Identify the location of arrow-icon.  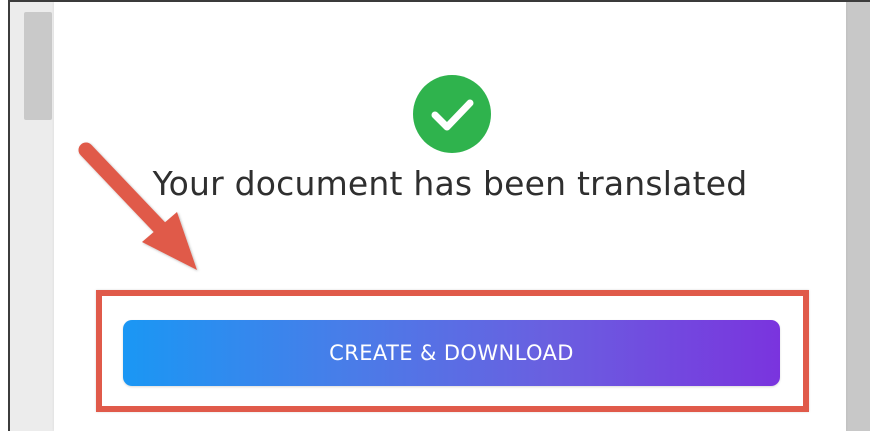
(137, 206).